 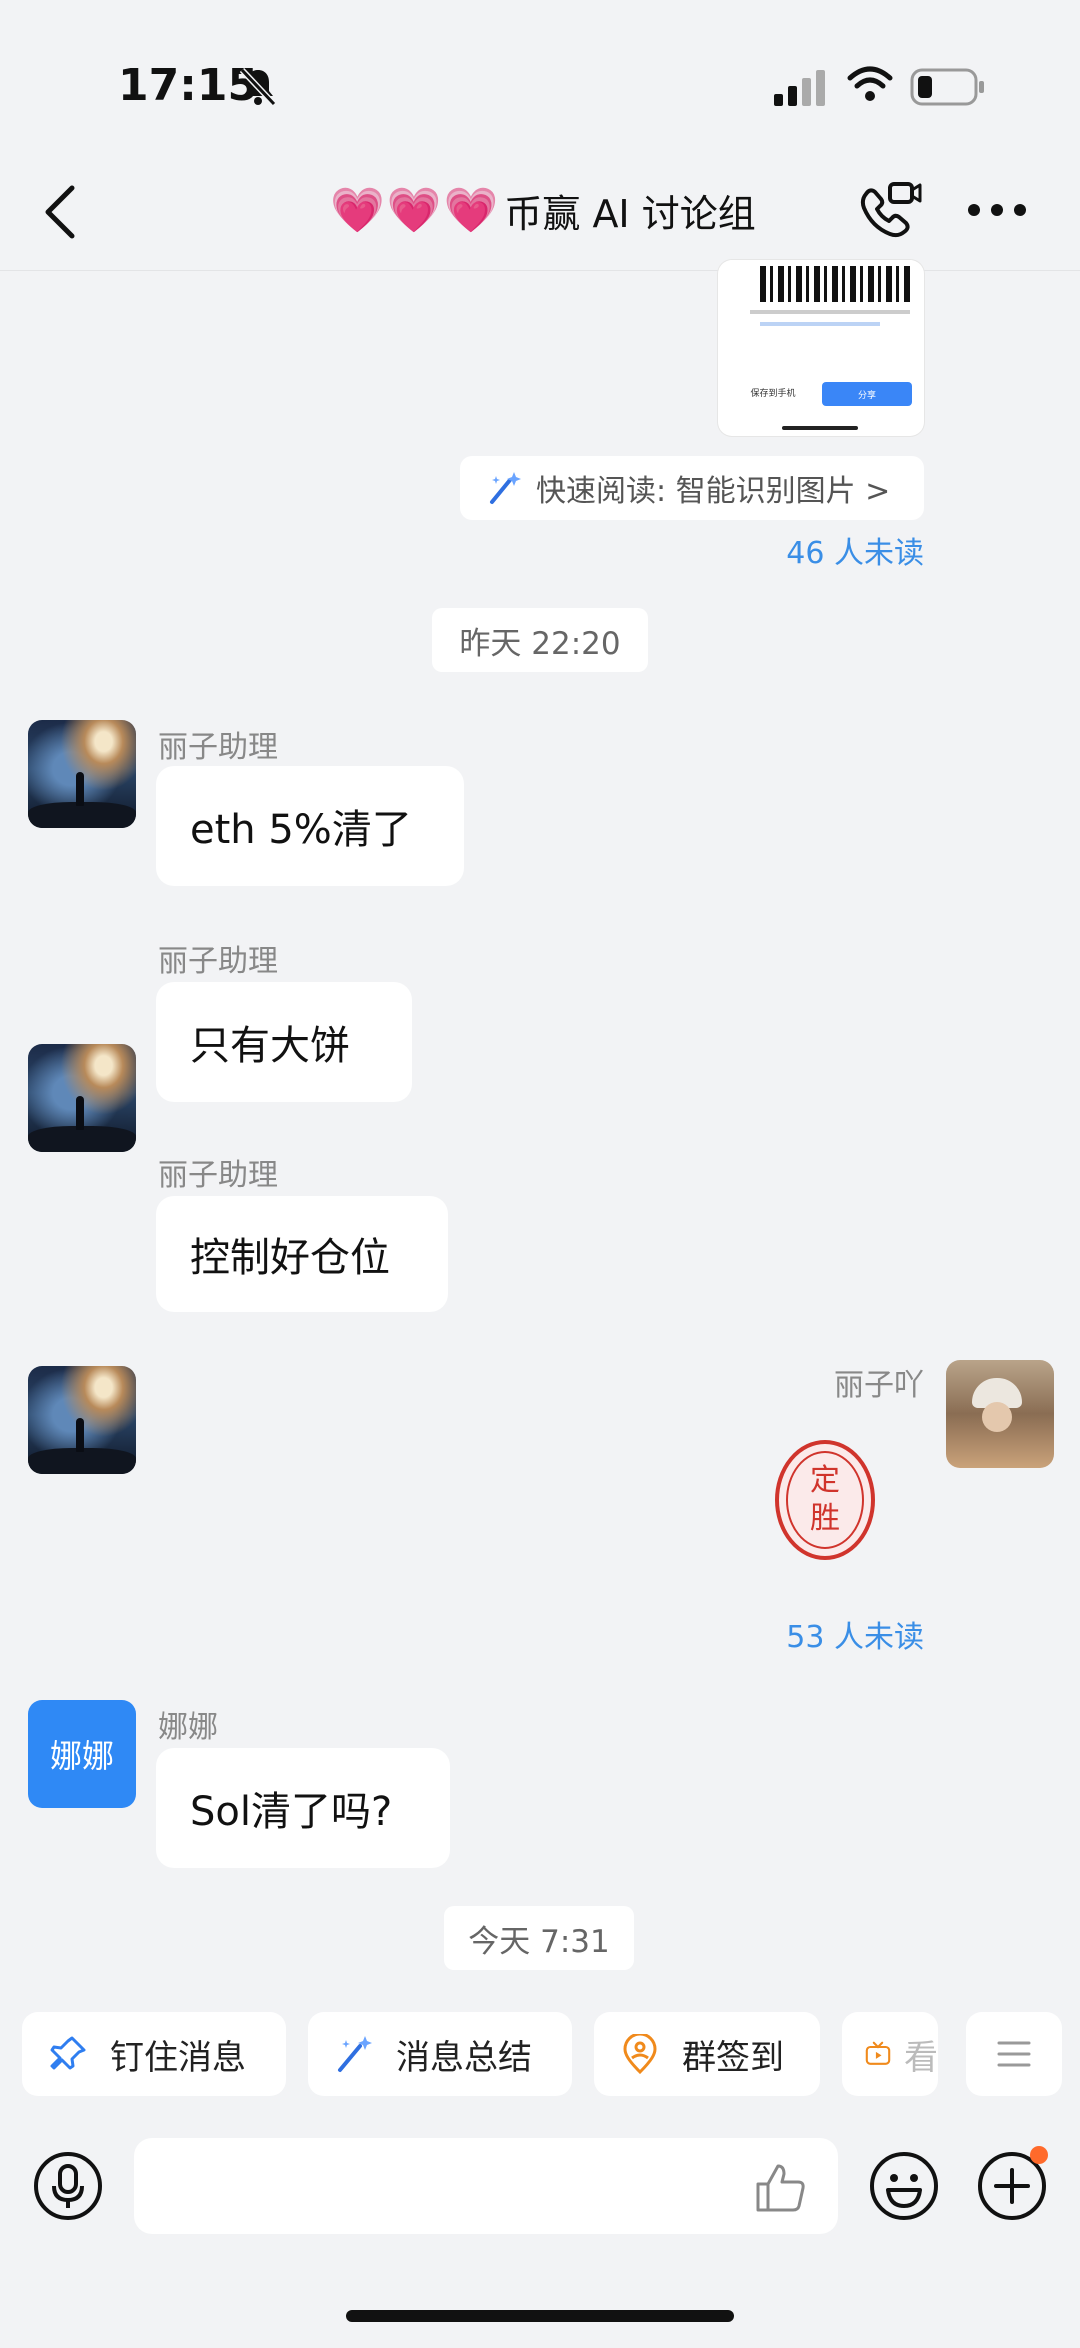 I want to click on group-checkin-button: 群签到, so click(x=707, y=2054).